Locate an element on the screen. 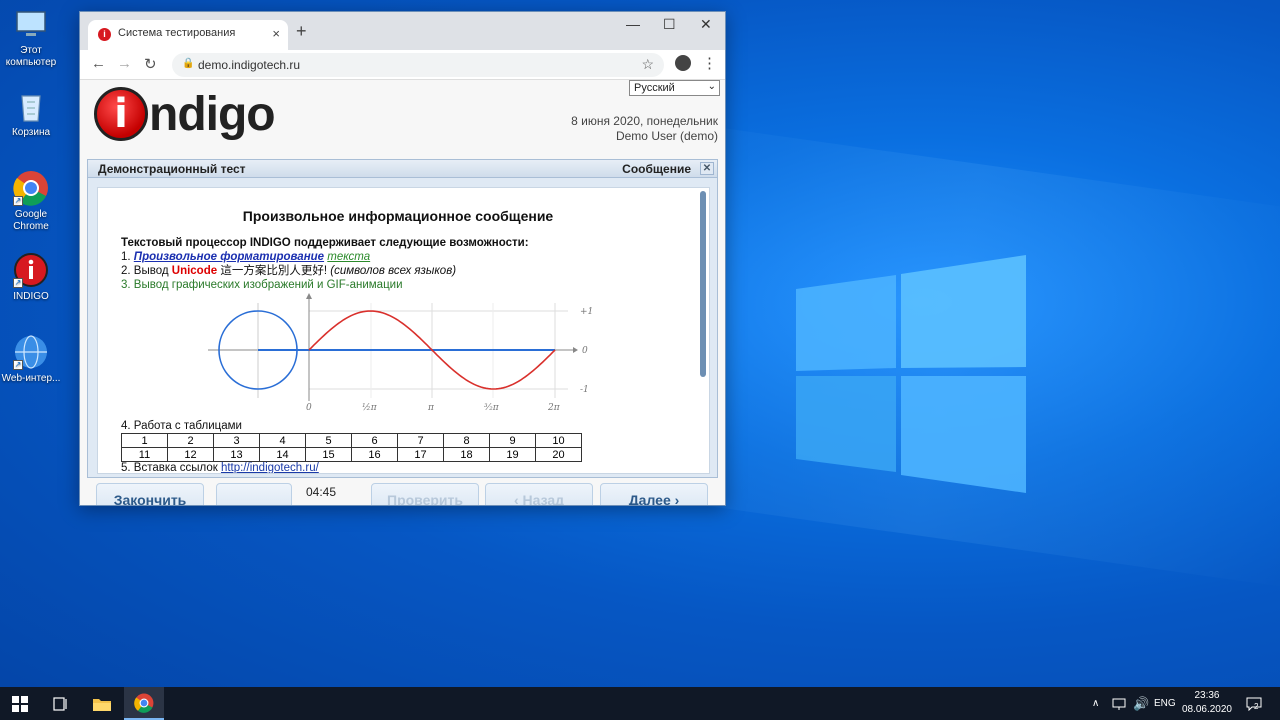 The width and height of the screenshot is (1280, 720). y-tick-label: -1 is located at coordinates (584, 390).